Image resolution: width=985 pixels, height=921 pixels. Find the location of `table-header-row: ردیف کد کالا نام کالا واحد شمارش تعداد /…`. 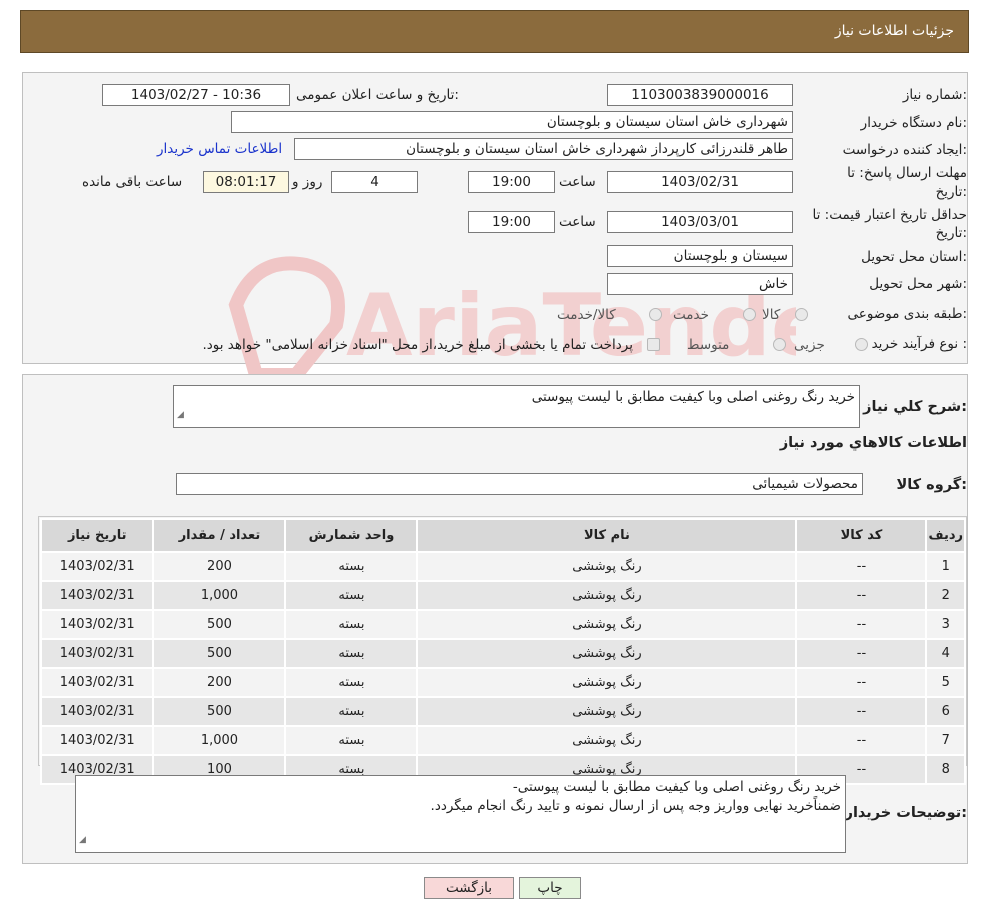

table-header-row: ردیف کد کالا نام کالا واحد شمارش تعداد /… is located at coordinates (502, 535).